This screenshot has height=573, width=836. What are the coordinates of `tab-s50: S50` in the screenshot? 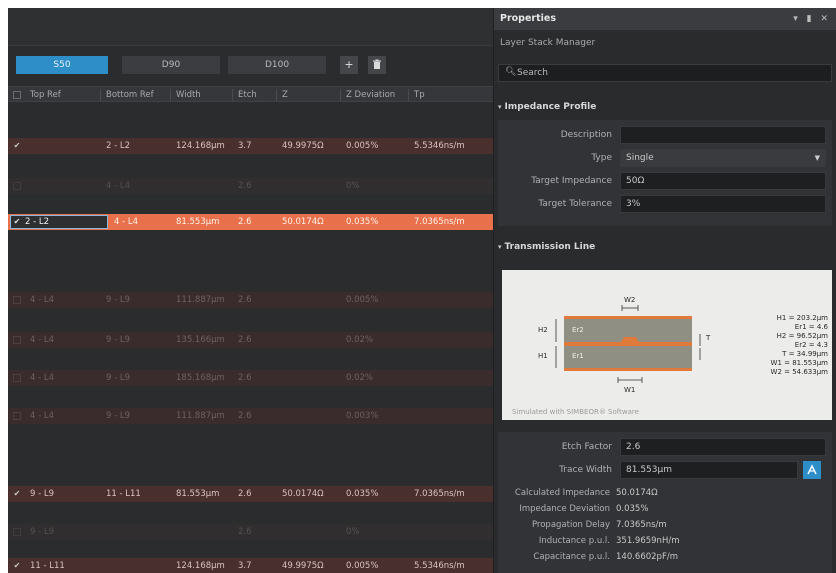 It's located at (62, 65).